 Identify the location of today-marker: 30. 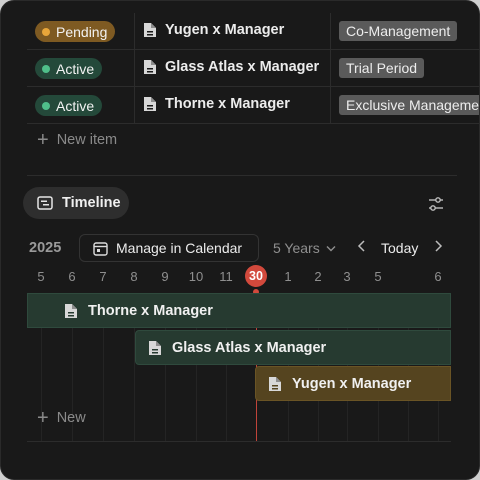
(256, 276).